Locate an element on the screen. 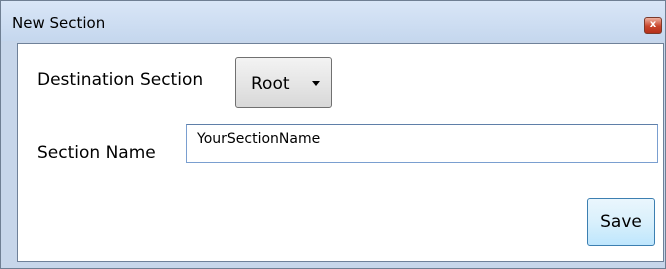 The height and width of the screenshot is (269, 666). destination-section-label: Destination Section is located at coordinates (120, 80).